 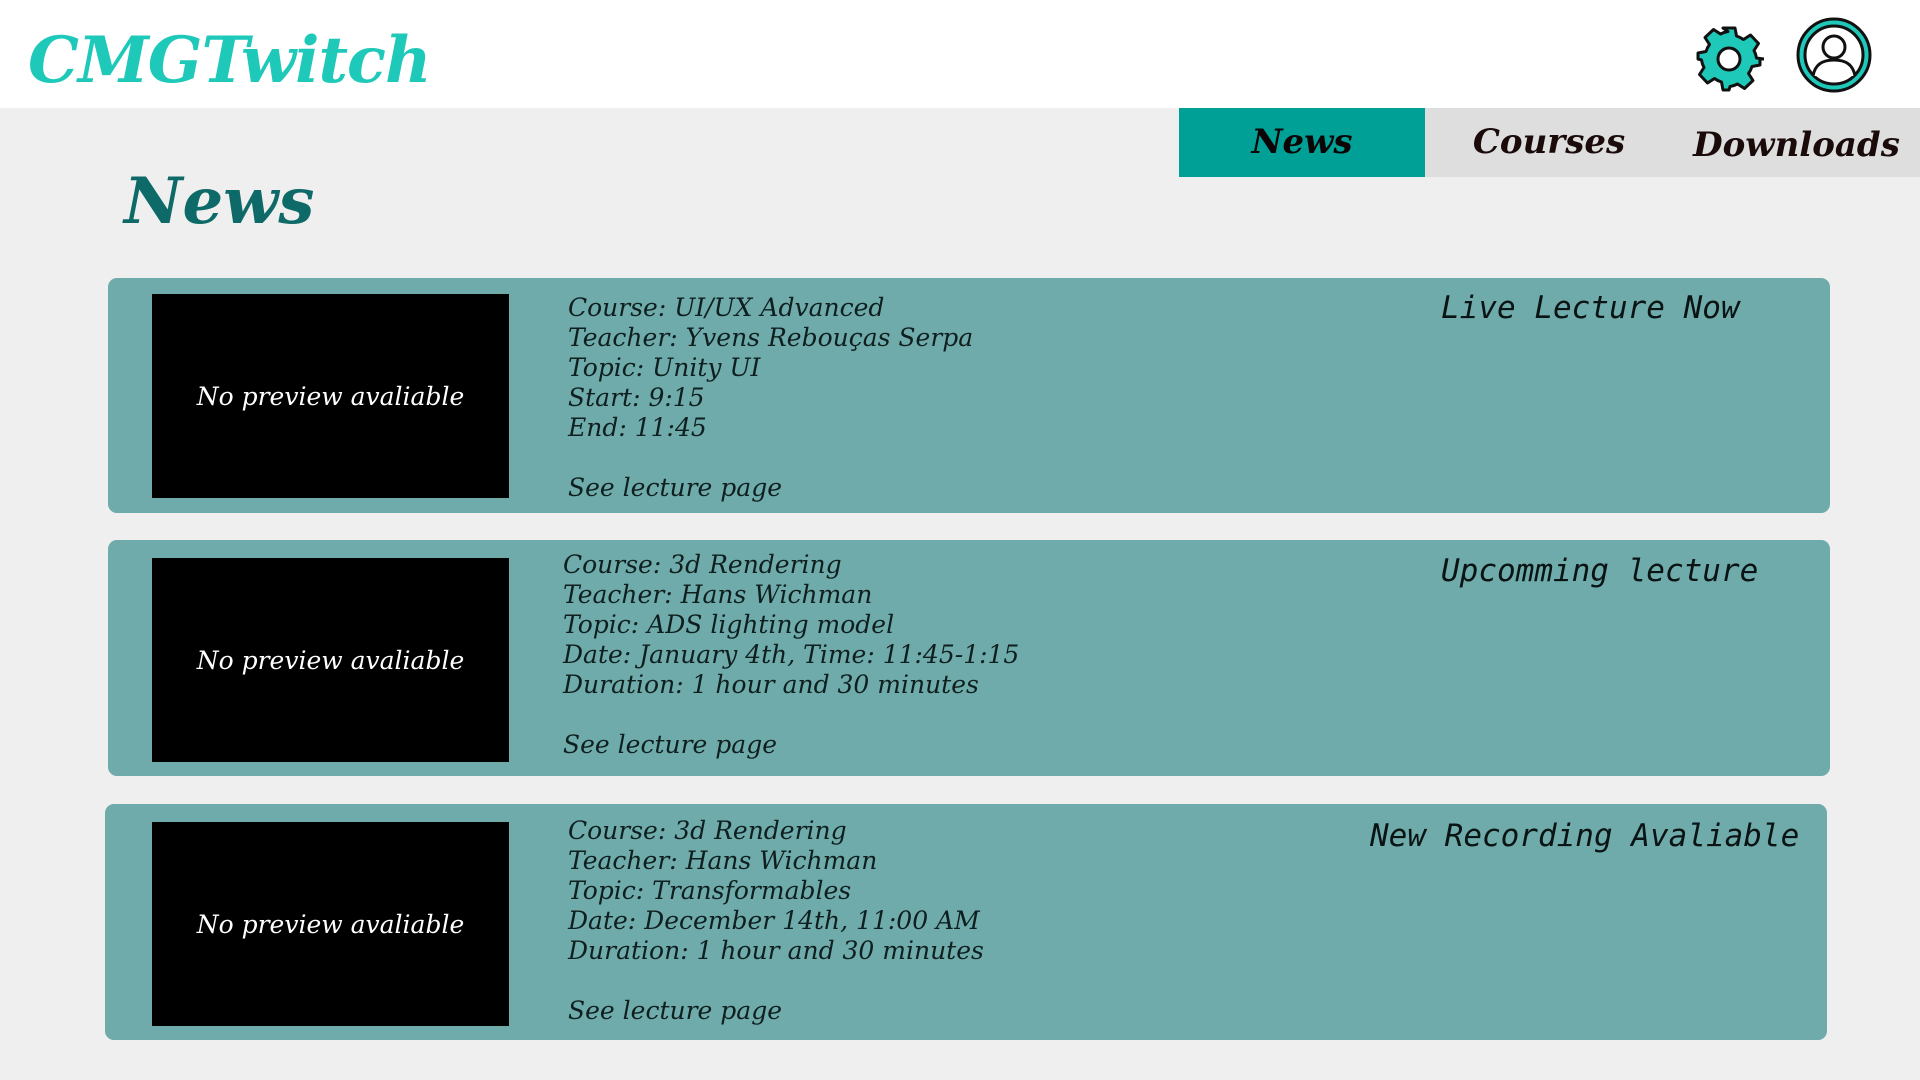 I want to click on tab-downloads: Downloads, so click(x=1796, y=142).